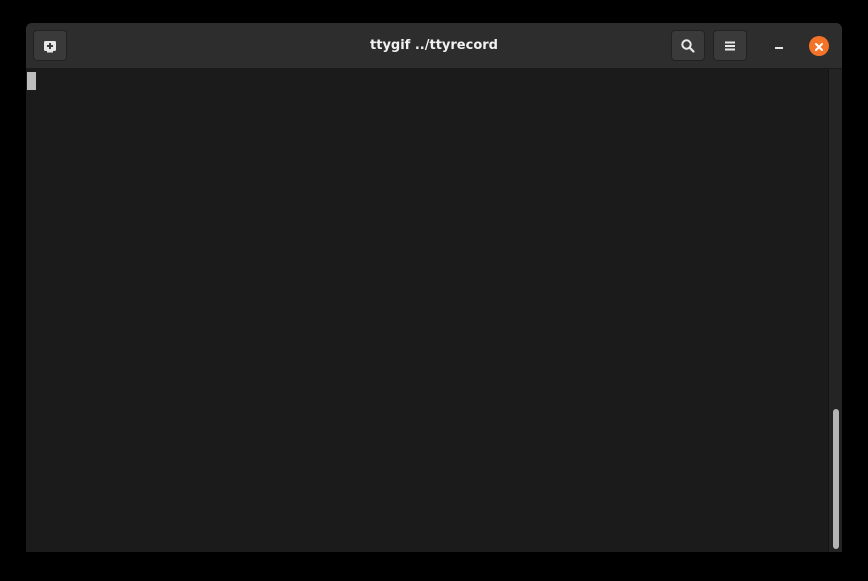 Image resolution: width=868 pixels, height=581 pixels. I want to click on search-button, so click(688, 45).